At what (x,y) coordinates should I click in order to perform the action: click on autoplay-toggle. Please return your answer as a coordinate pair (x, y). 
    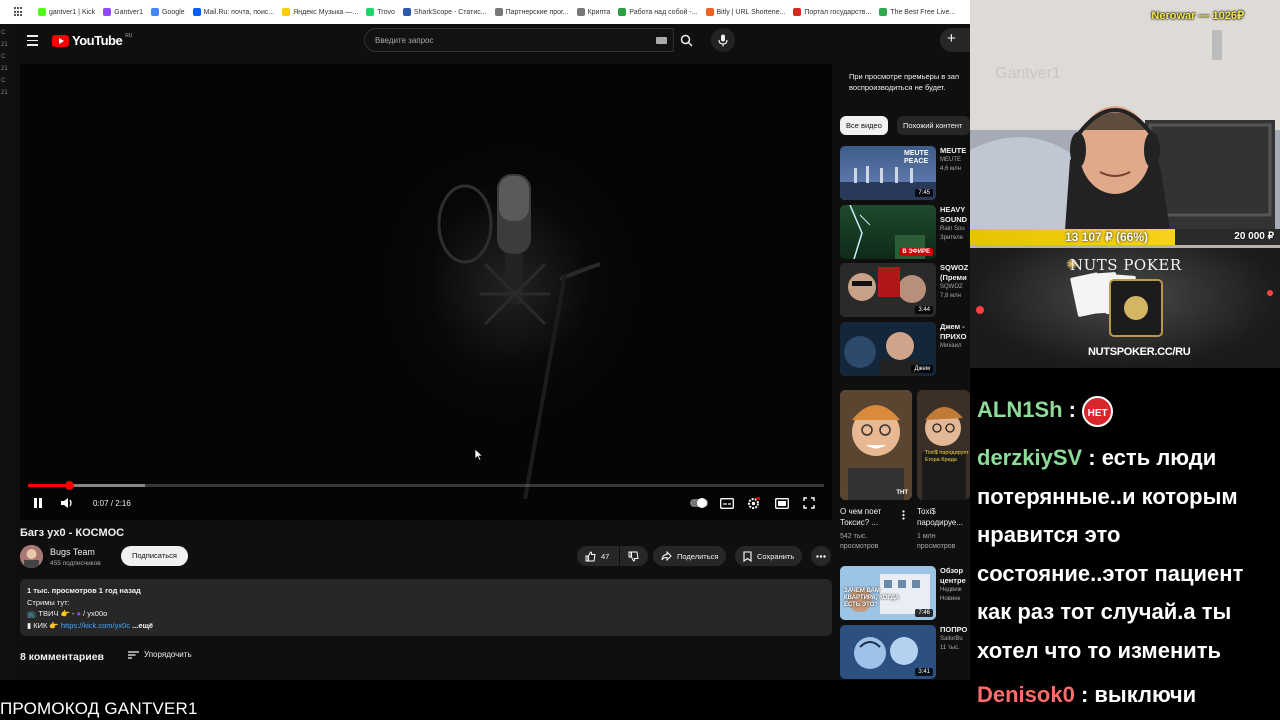
    Looking at the image, I should click on (699, 503).